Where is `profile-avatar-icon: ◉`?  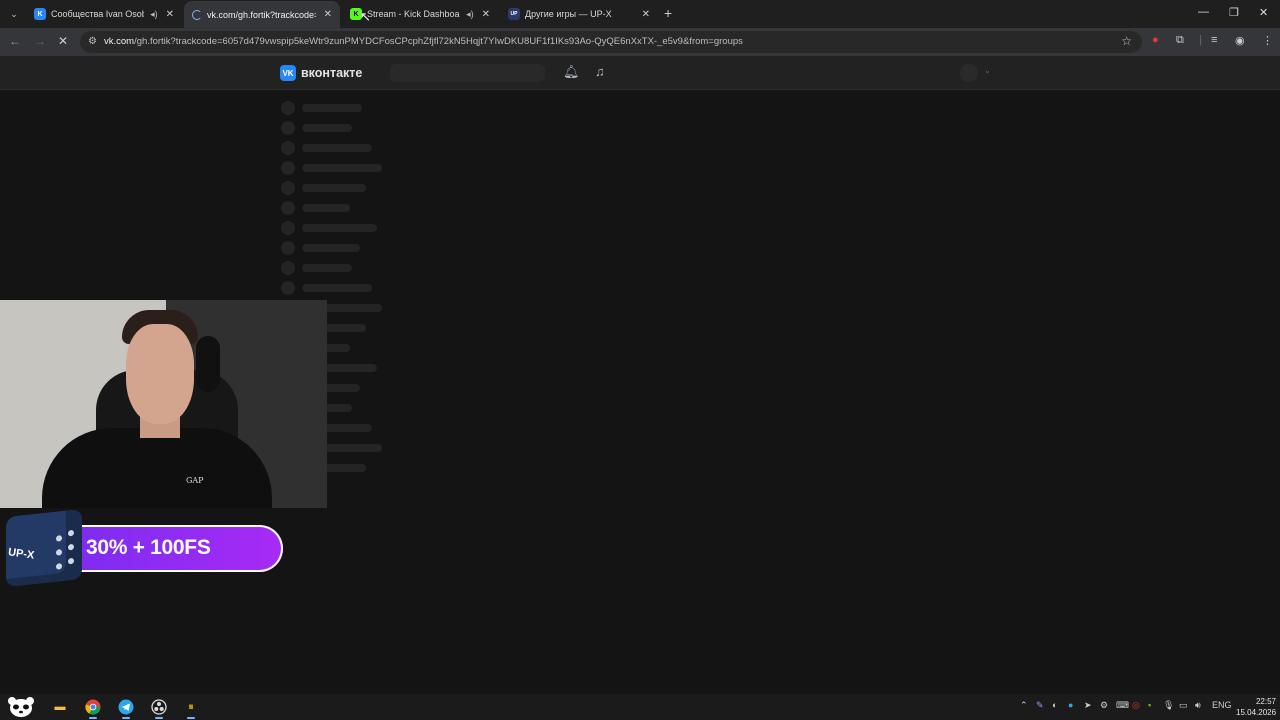 profile-avatar-icon: ◉ is located at coordinates (1240, 40).